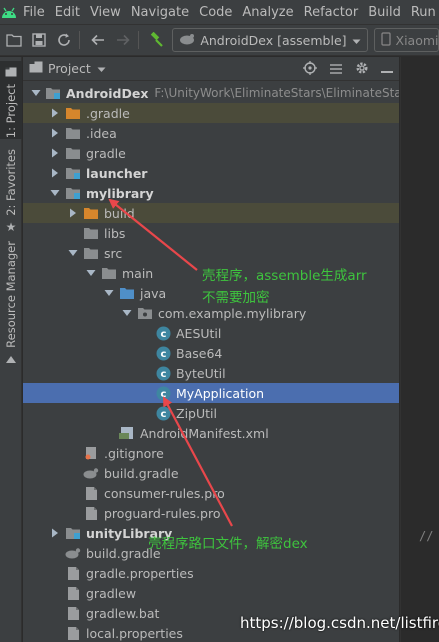  I want to click on tree-item-label: main, so click(138, 273).